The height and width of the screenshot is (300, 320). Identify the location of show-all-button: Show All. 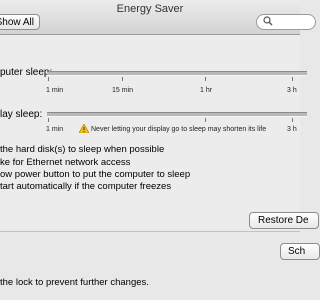
(20, 22).